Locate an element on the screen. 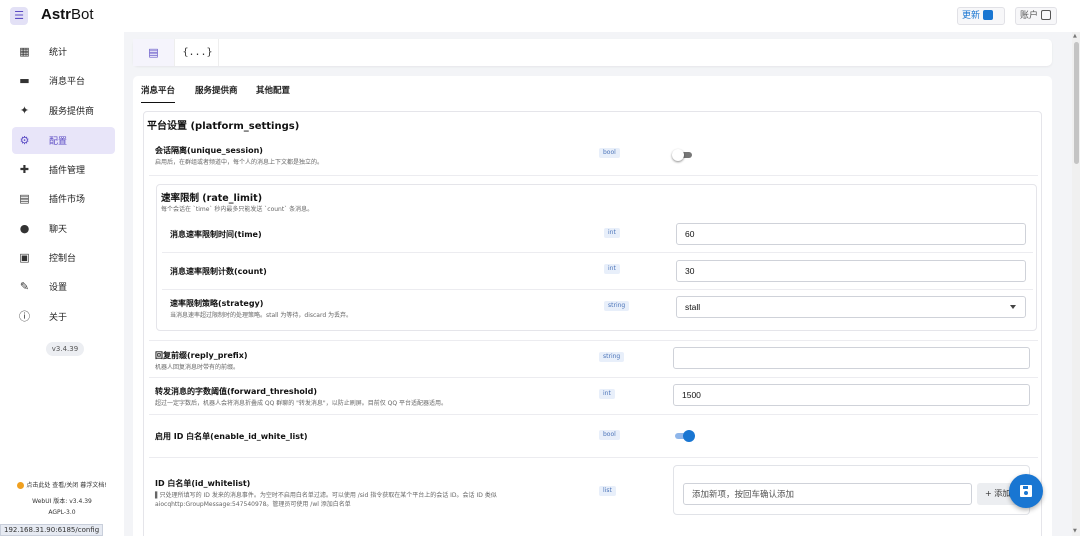 This screenshot has width=1080, height=536. license-text: AGPL-3.0 is located at coordinates (62, 512).